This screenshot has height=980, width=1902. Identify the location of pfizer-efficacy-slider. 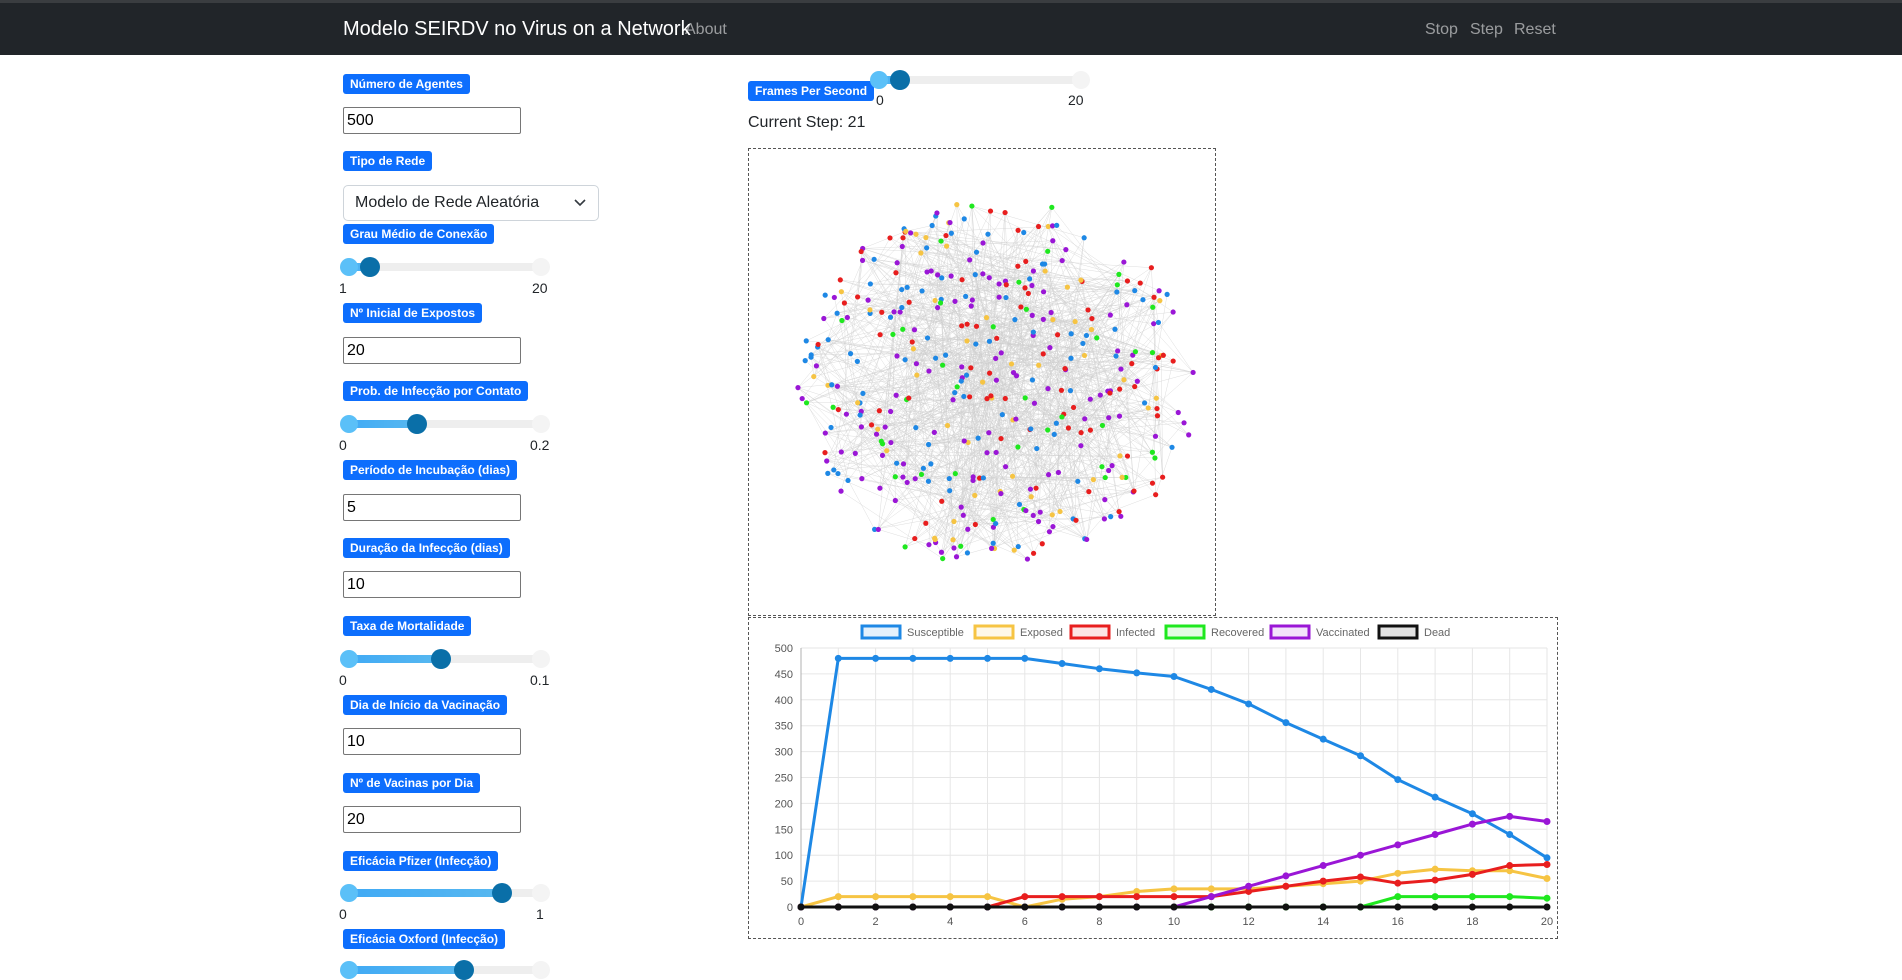
(445, 893).